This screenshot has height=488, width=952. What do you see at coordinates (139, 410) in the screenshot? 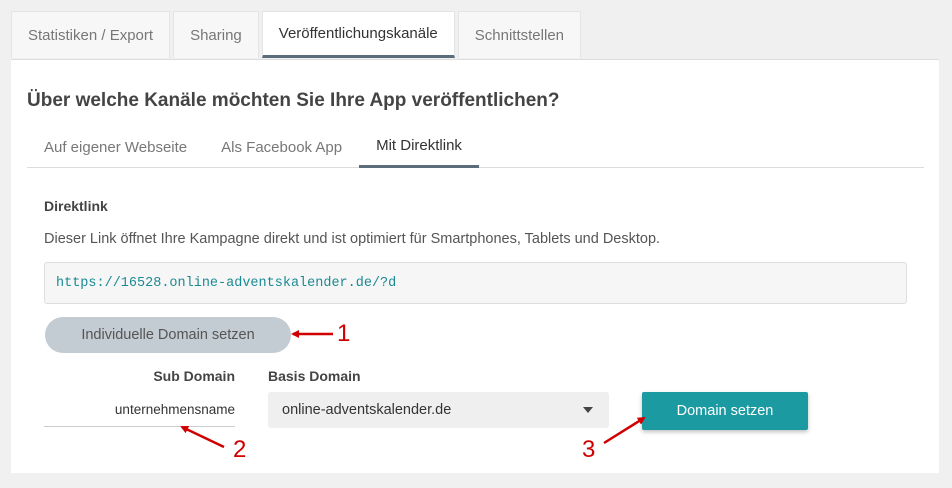
I see `sub-domain-input` at bounding box center [139, 410].